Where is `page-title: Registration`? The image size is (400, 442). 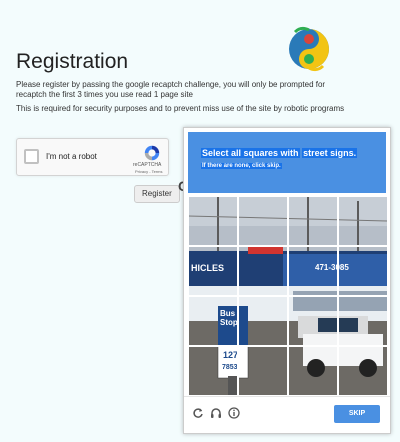
page-title: Registration is located at coordinates (72, 61).